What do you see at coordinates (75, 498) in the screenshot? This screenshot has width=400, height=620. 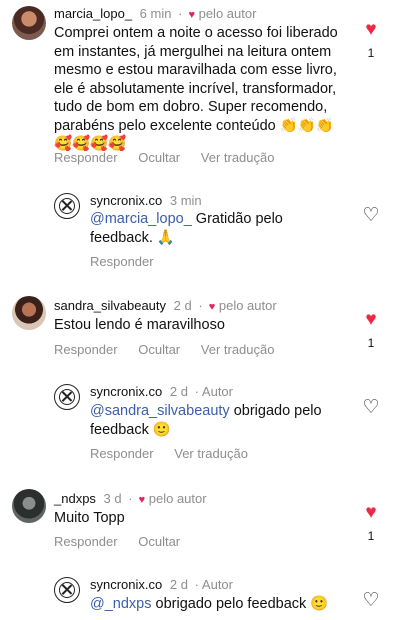 I see `username: _ndxps` at bounding box center [75, 498].